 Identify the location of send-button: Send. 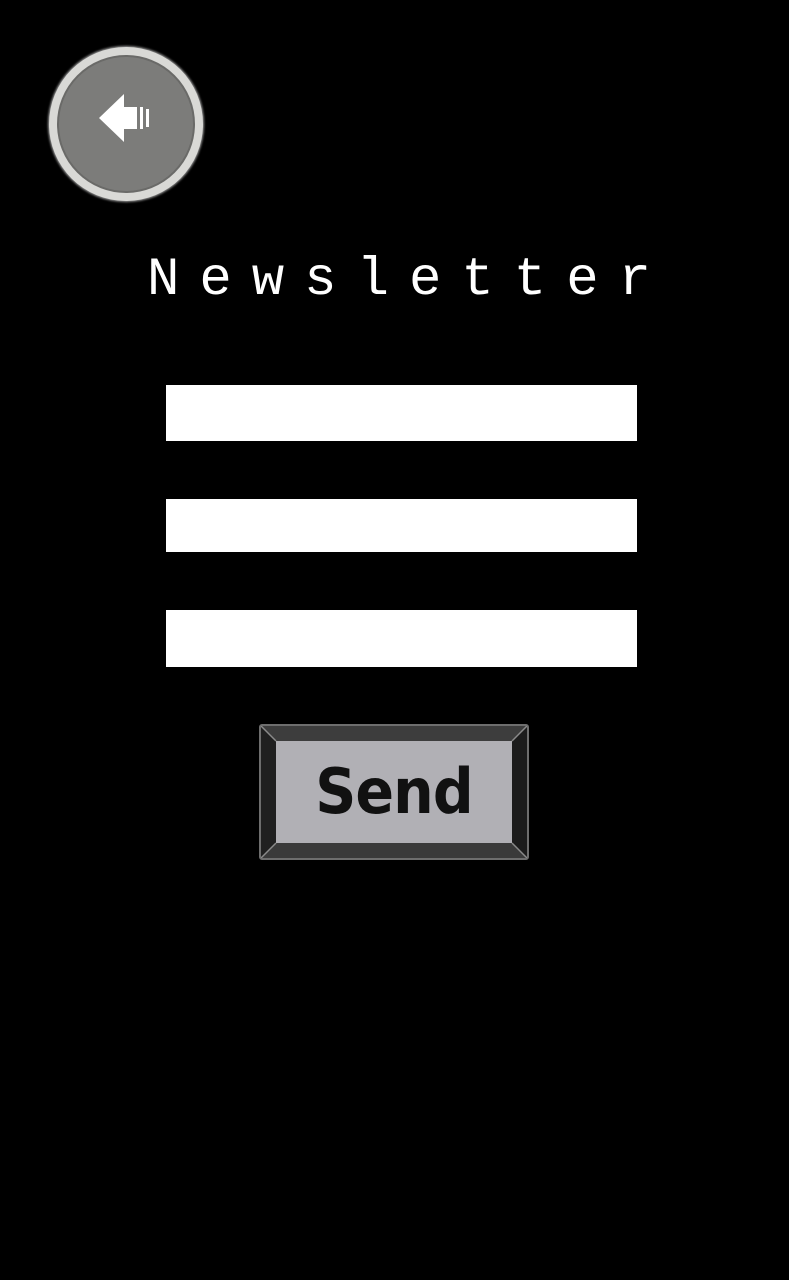
(394, 792).